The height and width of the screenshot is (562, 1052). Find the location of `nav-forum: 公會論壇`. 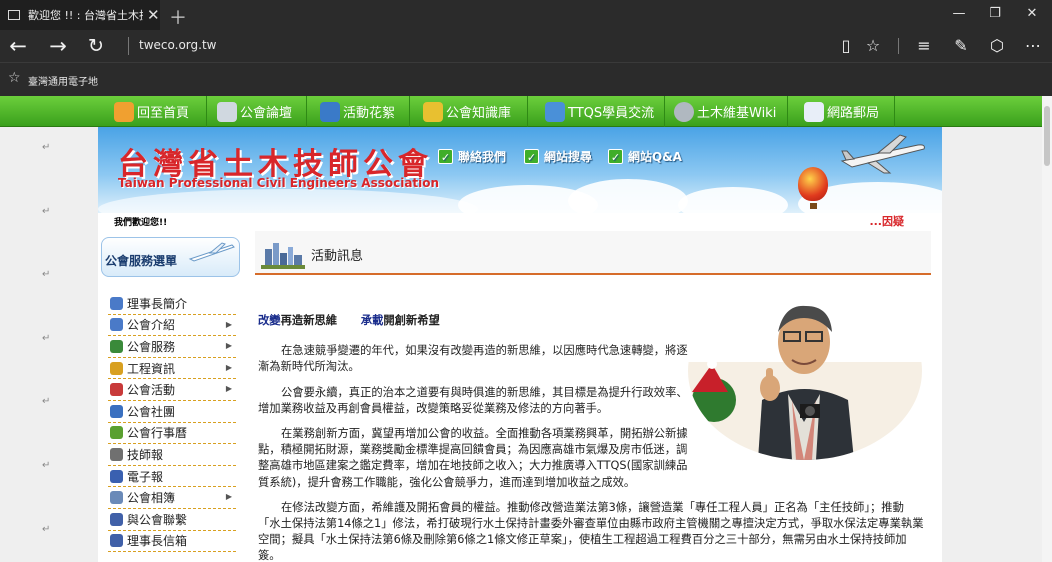

nav-forum: 公會論壇 is located at coordinates (261, 111).